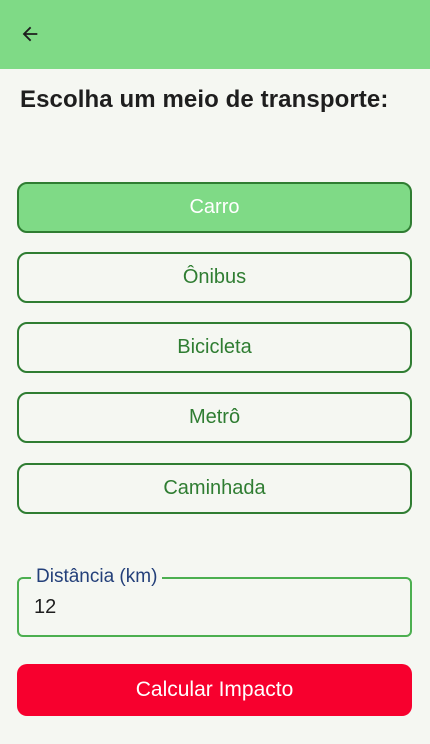 The width and height of the screenshot is (430, 744). Describe the element at coordinates (215, 34) in the screenshot. I see `app-bar` at that location.